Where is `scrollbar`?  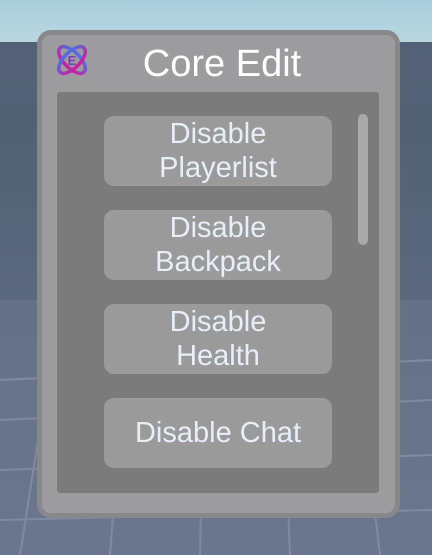 scrollbar is located at coordinates (363, 179).